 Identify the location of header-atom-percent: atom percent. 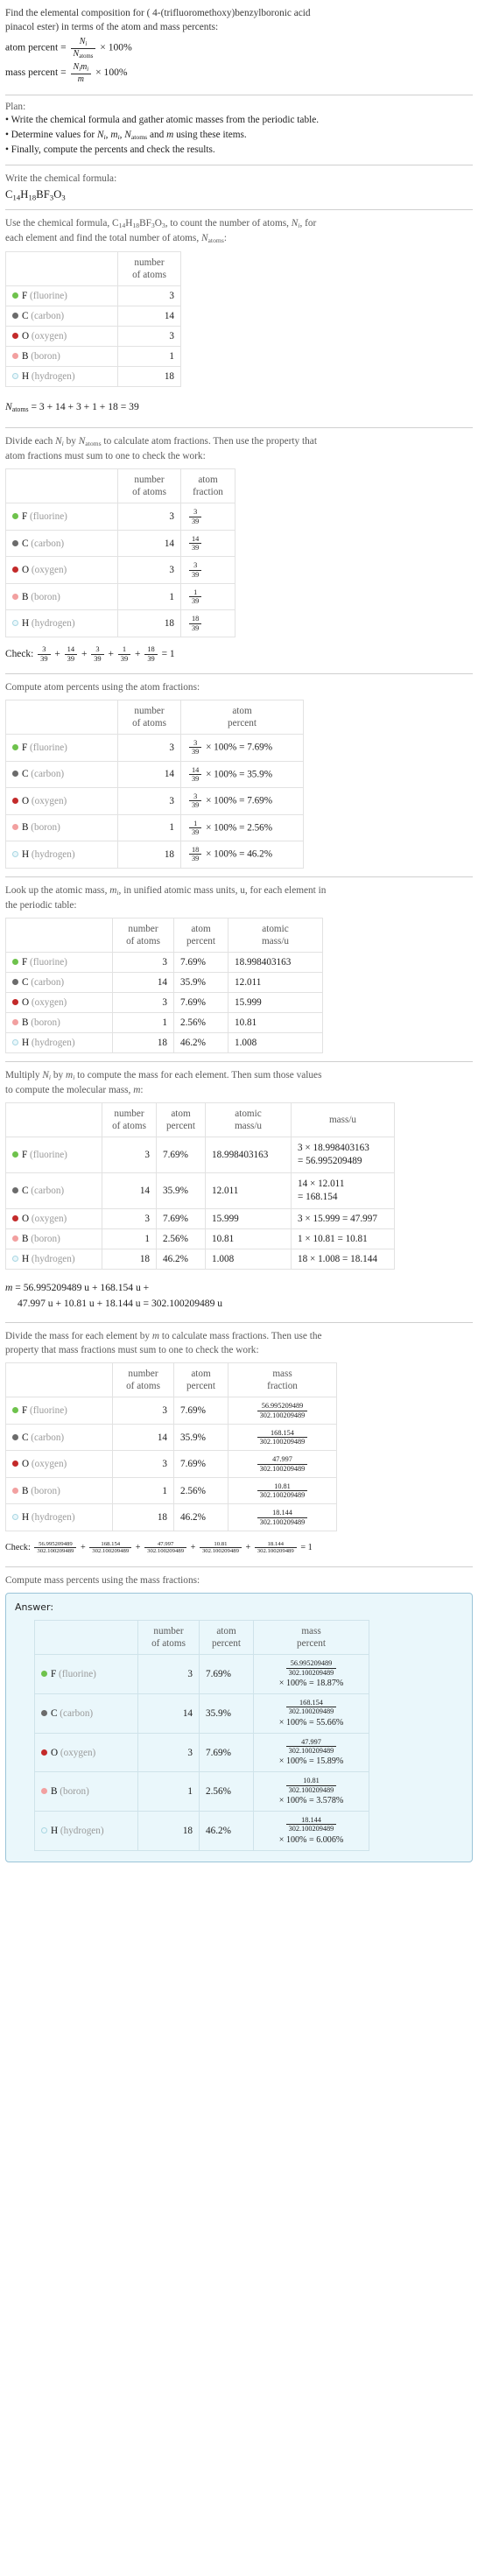
(200, 935).